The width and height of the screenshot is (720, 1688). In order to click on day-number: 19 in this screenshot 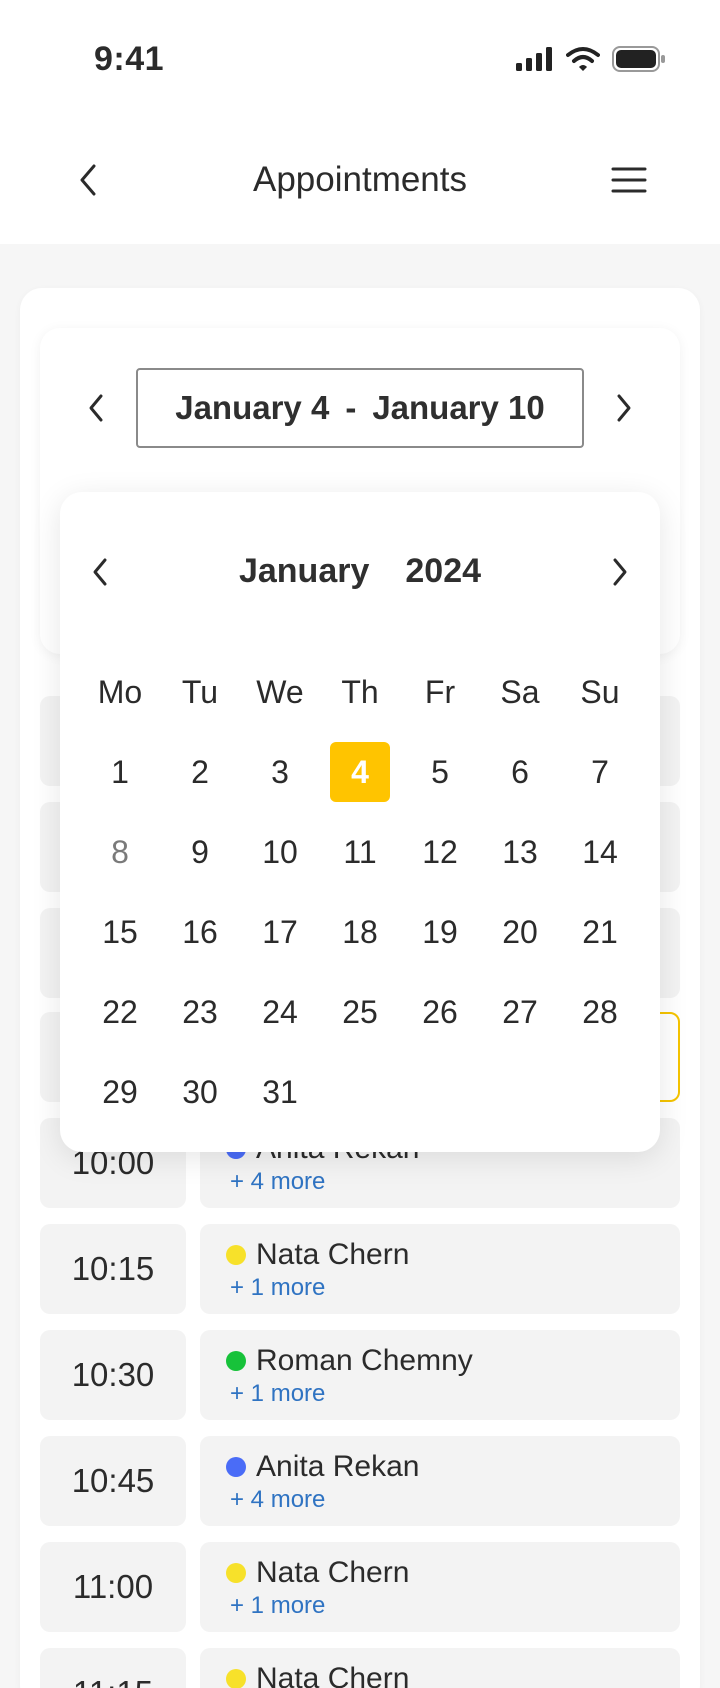, I will do `click(440, 931)`.